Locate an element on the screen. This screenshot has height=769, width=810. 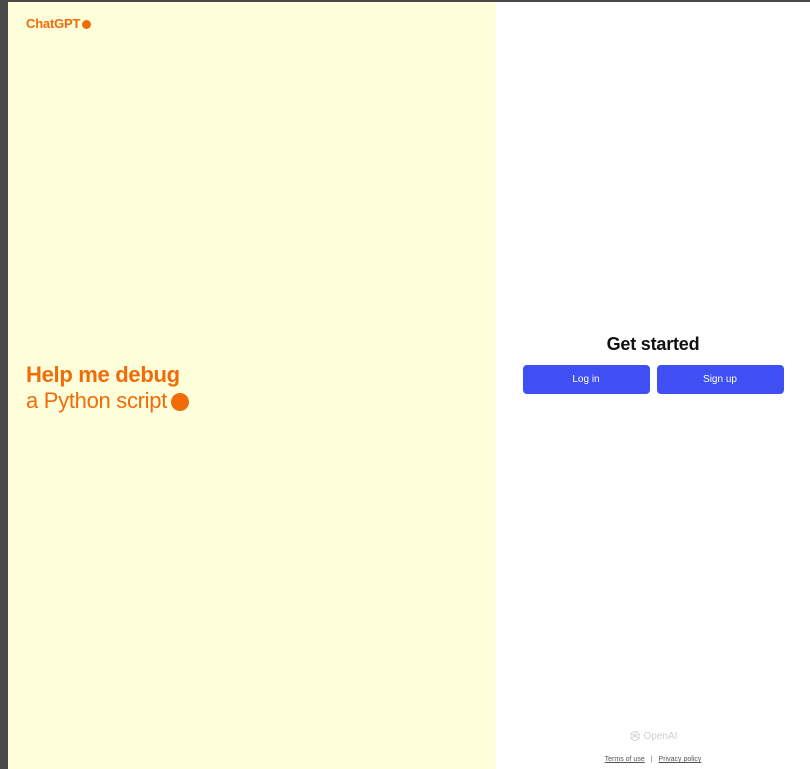
openai-logo-text: OpenAI is located at coordinates (660, 736).